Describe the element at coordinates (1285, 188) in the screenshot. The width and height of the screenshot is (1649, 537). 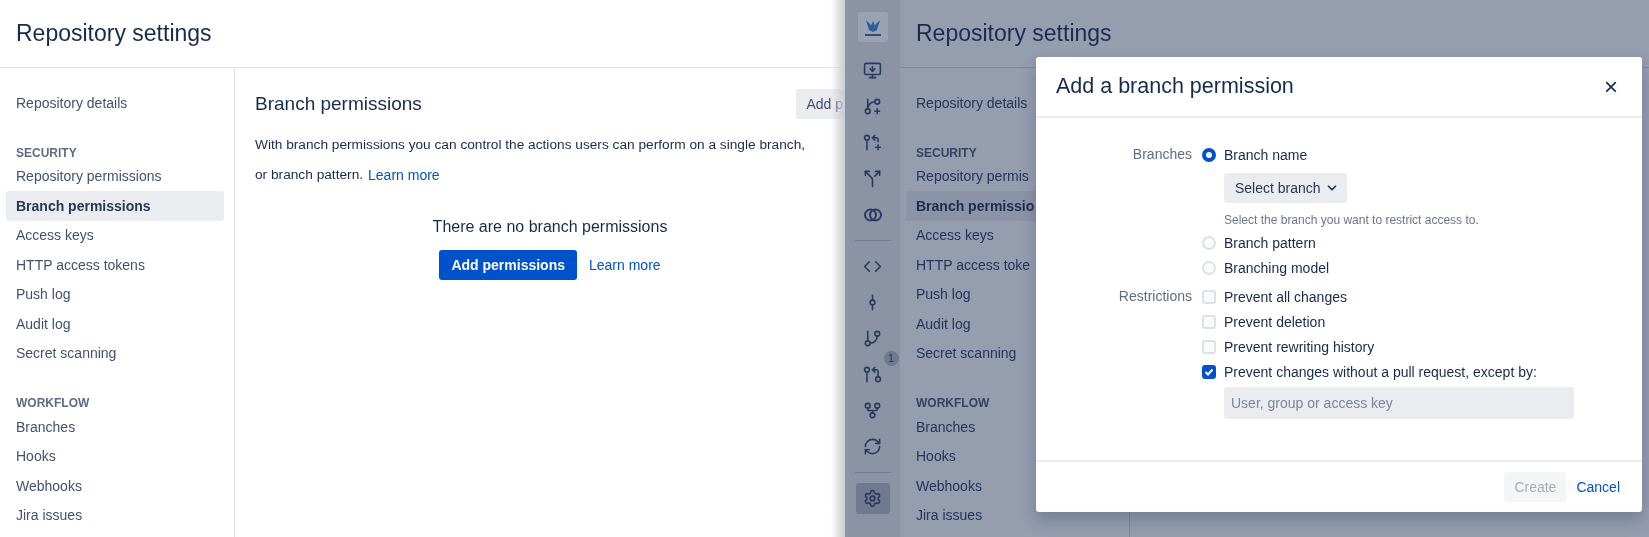
I see `branch-select: Select branch` at that location.